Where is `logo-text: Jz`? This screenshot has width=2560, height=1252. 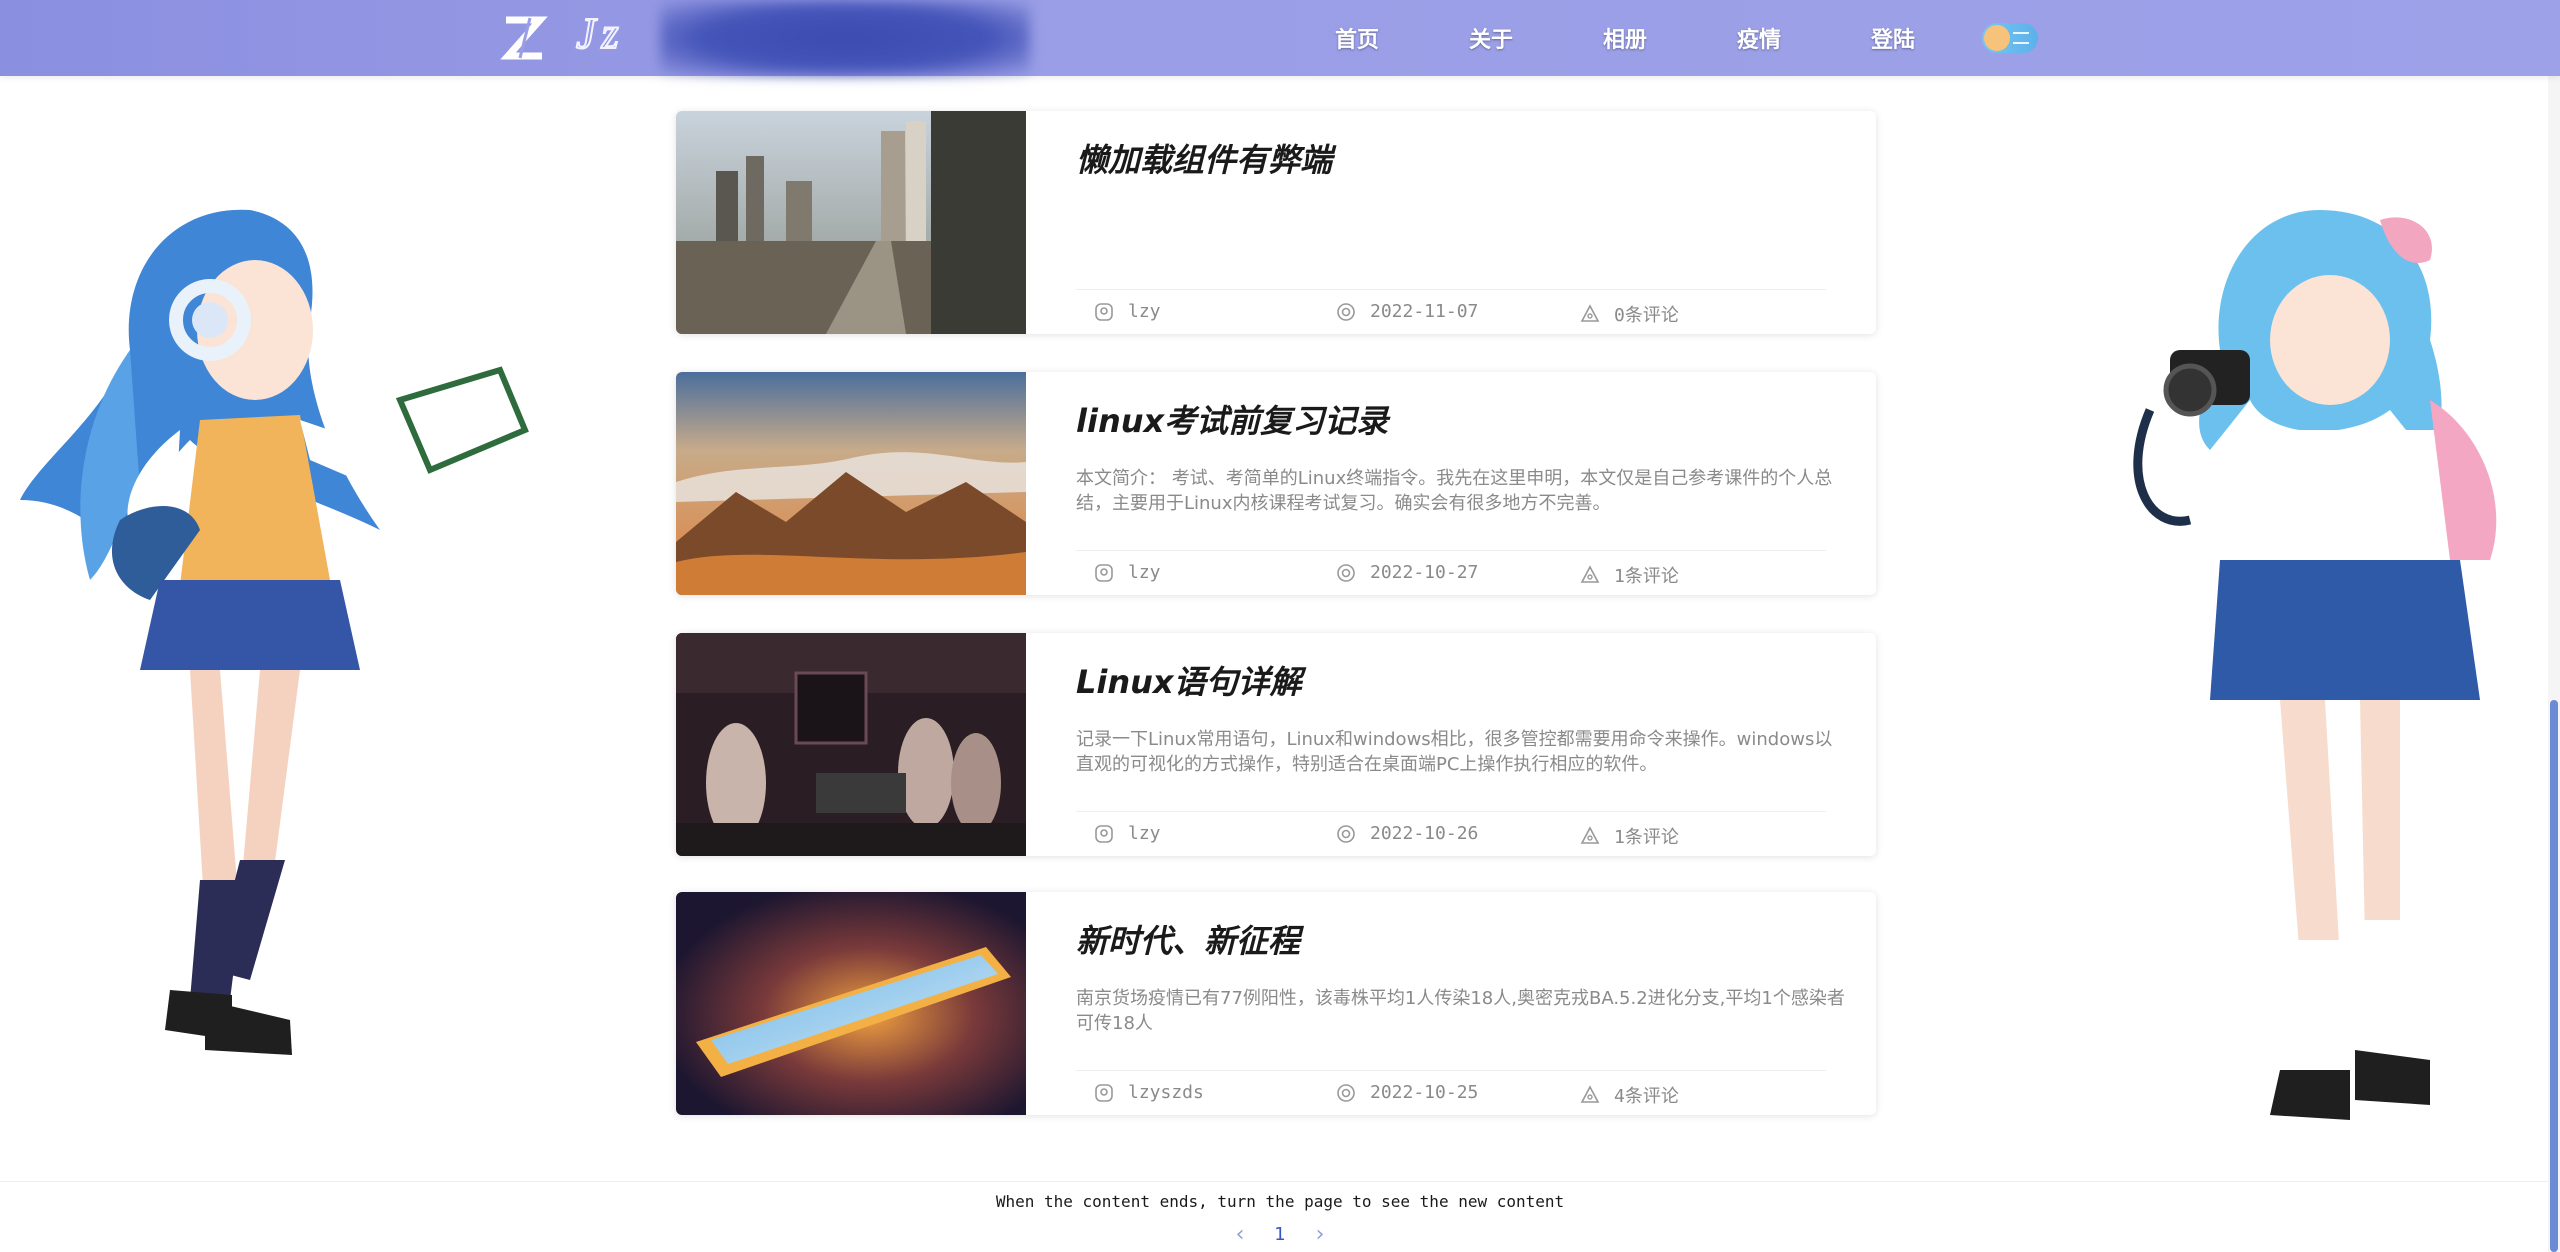 logo-text: Jz is located at coordinates (600, 33).